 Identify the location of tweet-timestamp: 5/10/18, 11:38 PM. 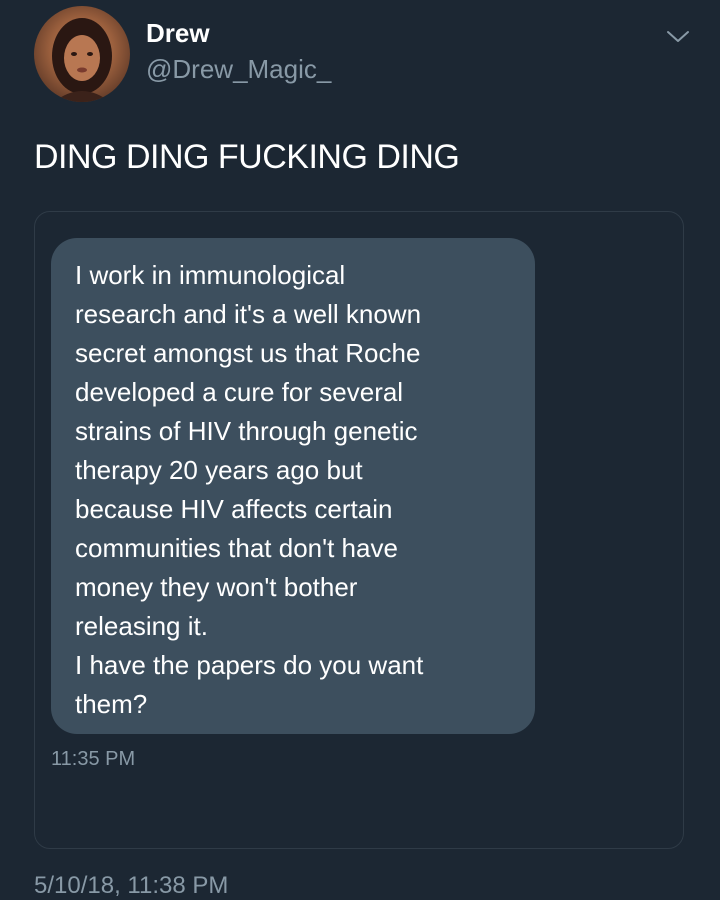
(131, 886).